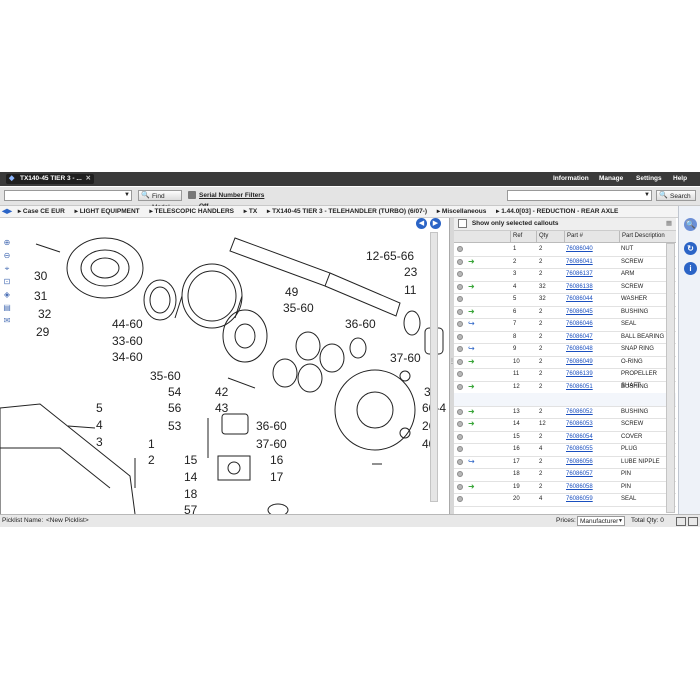 The image size is (700, 700). Describe the element at coordinates (579, 387) in the screenshot. I see `part-number-link: 76086051` at that location.